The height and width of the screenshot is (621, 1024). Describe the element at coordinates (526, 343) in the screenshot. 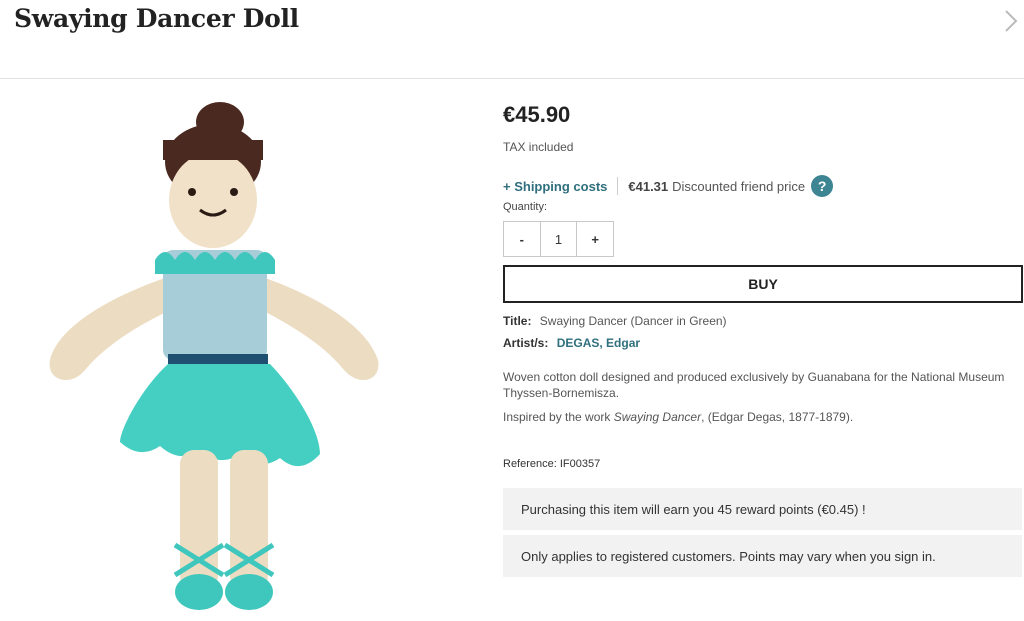

I see `artist-label: Artist/s:` at that location.